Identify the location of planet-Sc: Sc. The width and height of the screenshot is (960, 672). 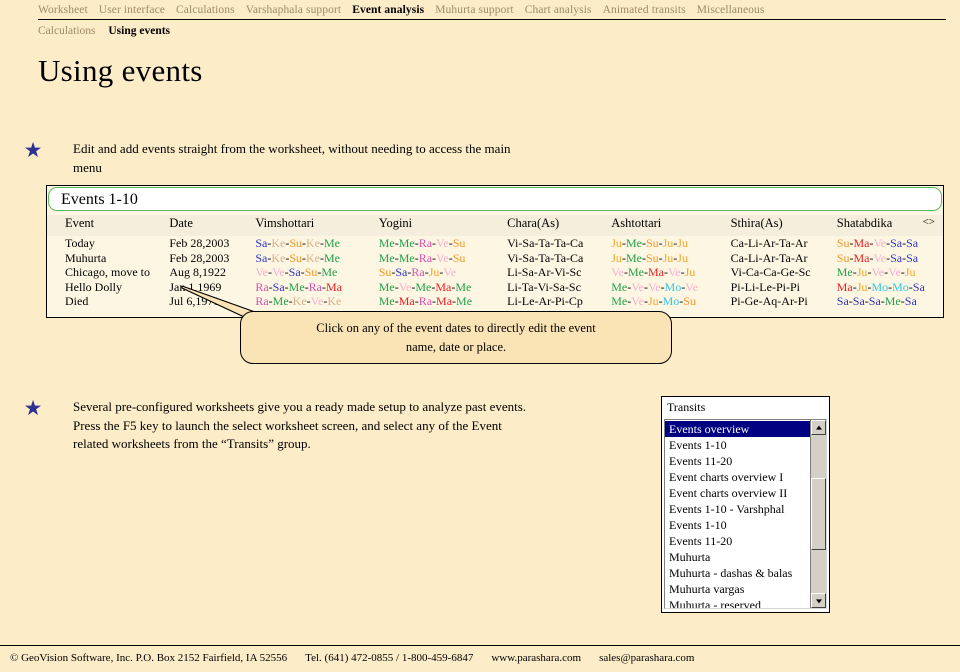
(574, 286).